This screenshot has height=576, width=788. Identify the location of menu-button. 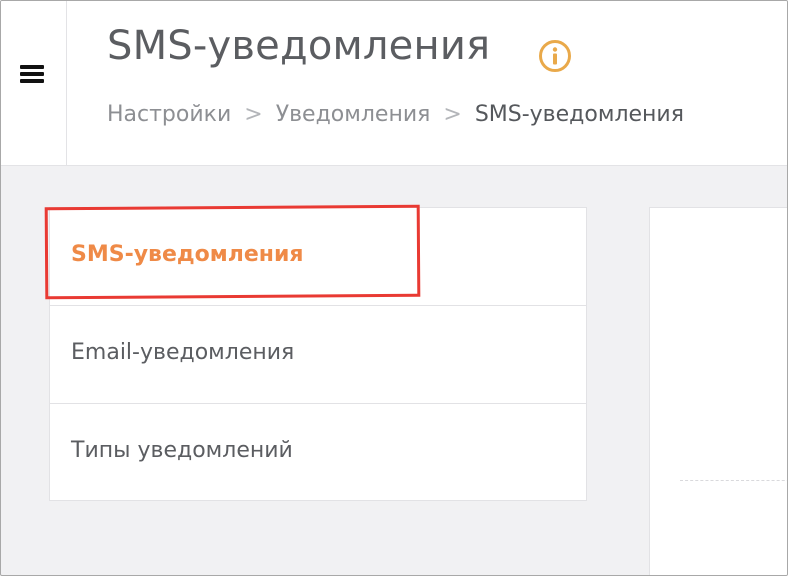
(34, 83).